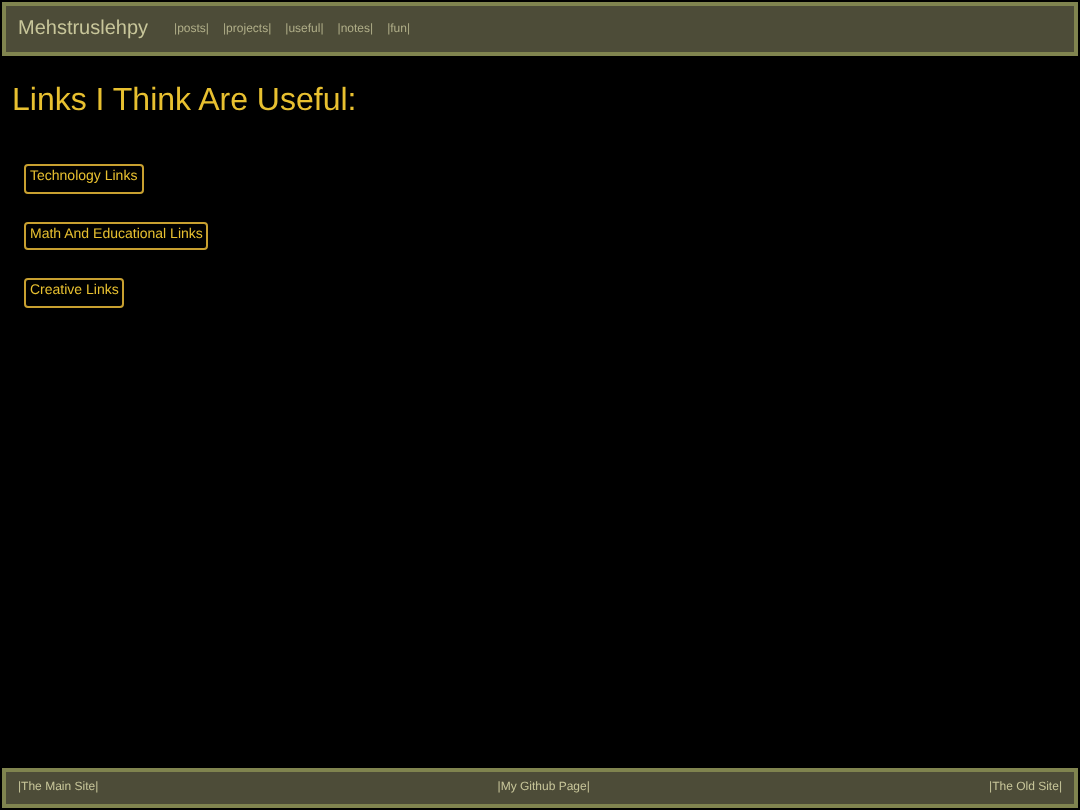 This screenshot has height=810, width=1080. I want to click on site-title: Mehstruslehpy, so click(83, 29).